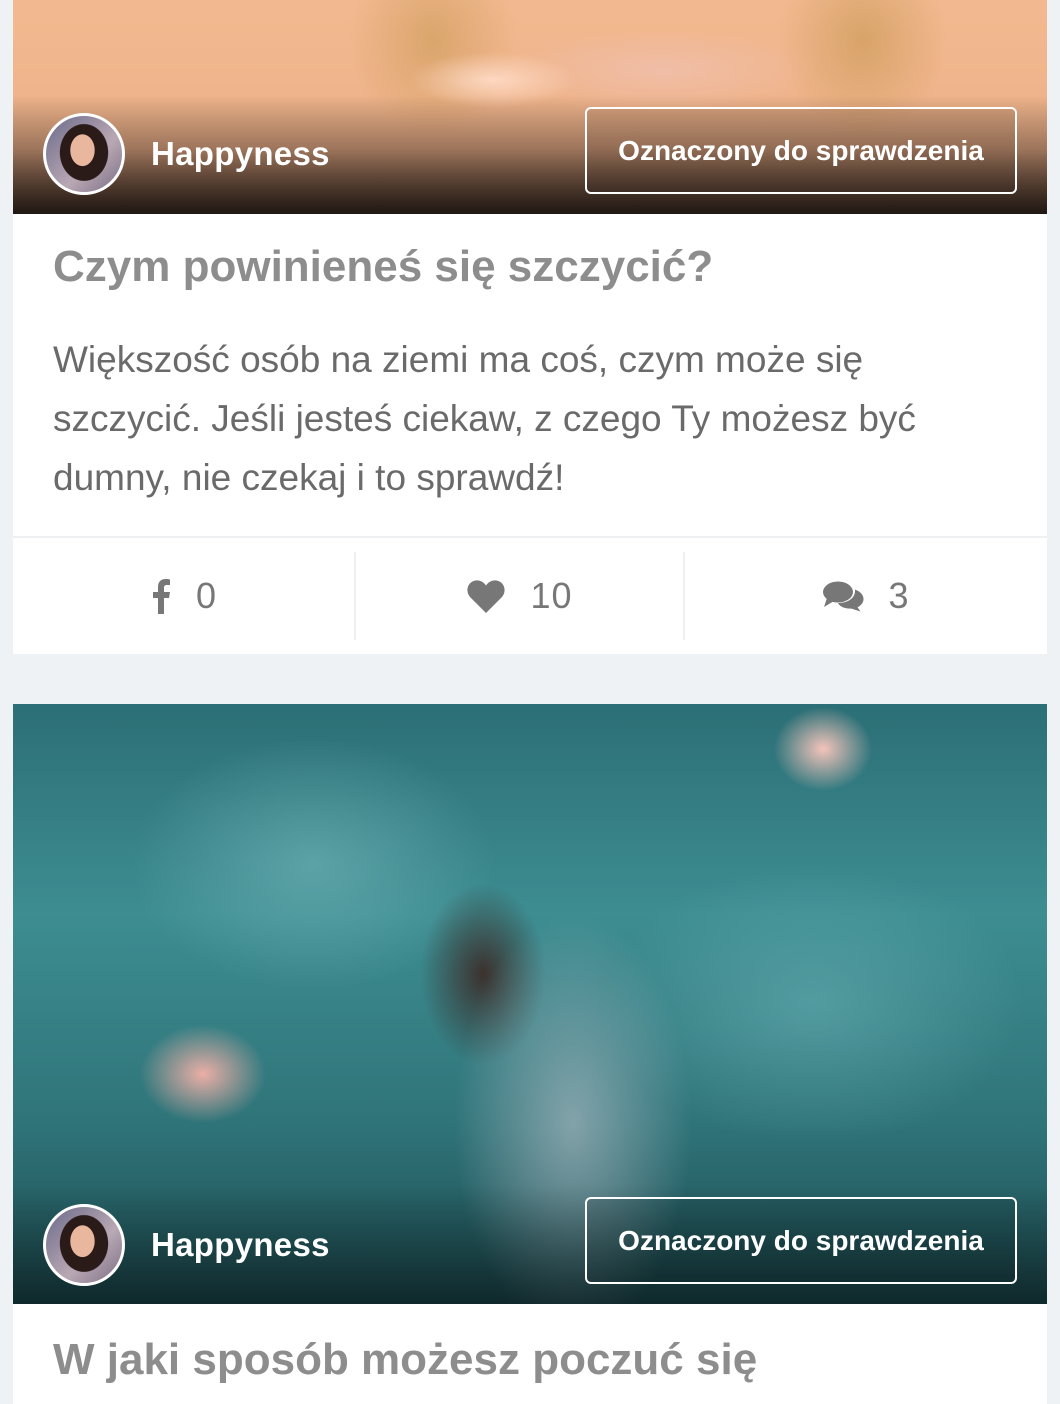 The height and width of the screenshot is (1404, 1060). What do you see at coordinates (486, 596) in the screenshot?
I see `heart-icon` at bounding box center [486, 596].